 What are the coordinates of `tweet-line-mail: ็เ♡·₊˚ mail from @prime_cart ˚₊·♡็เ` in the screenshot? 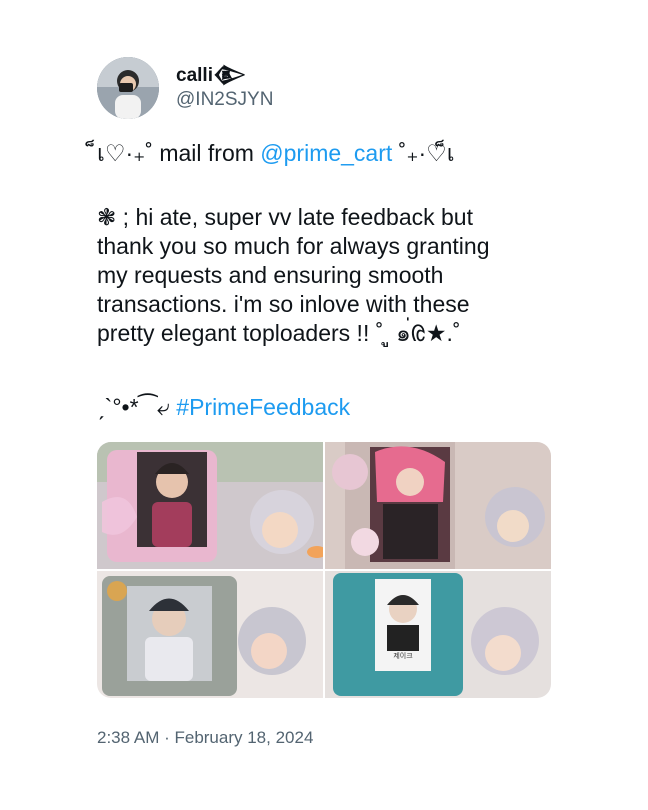 It's located at (332, 153).